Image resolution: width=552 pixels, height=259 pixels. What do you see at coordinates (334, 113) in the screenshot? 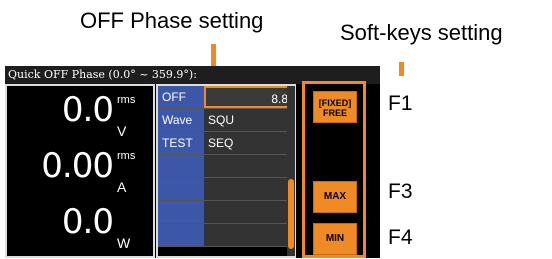
I see `free-label: FREE` at bounding box center [334, 113].